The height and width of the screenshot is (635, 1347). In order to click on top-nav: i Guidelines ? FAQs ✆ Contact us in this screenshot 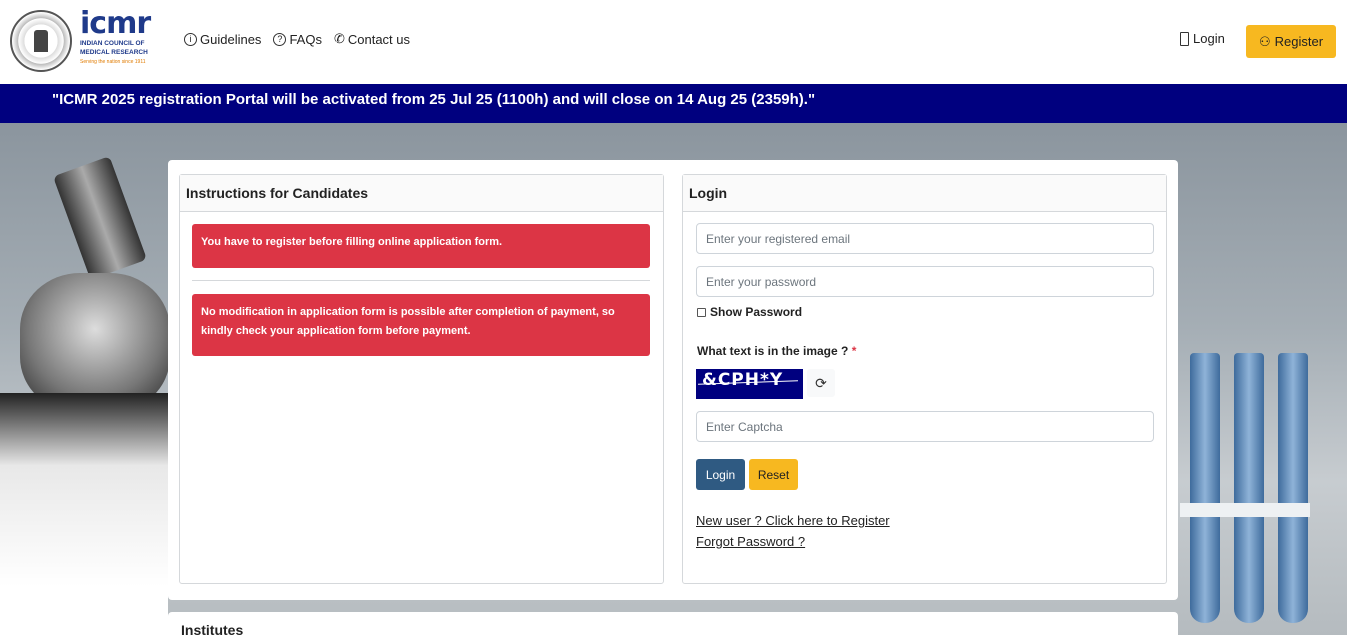, I will do `click(297, 39)`.